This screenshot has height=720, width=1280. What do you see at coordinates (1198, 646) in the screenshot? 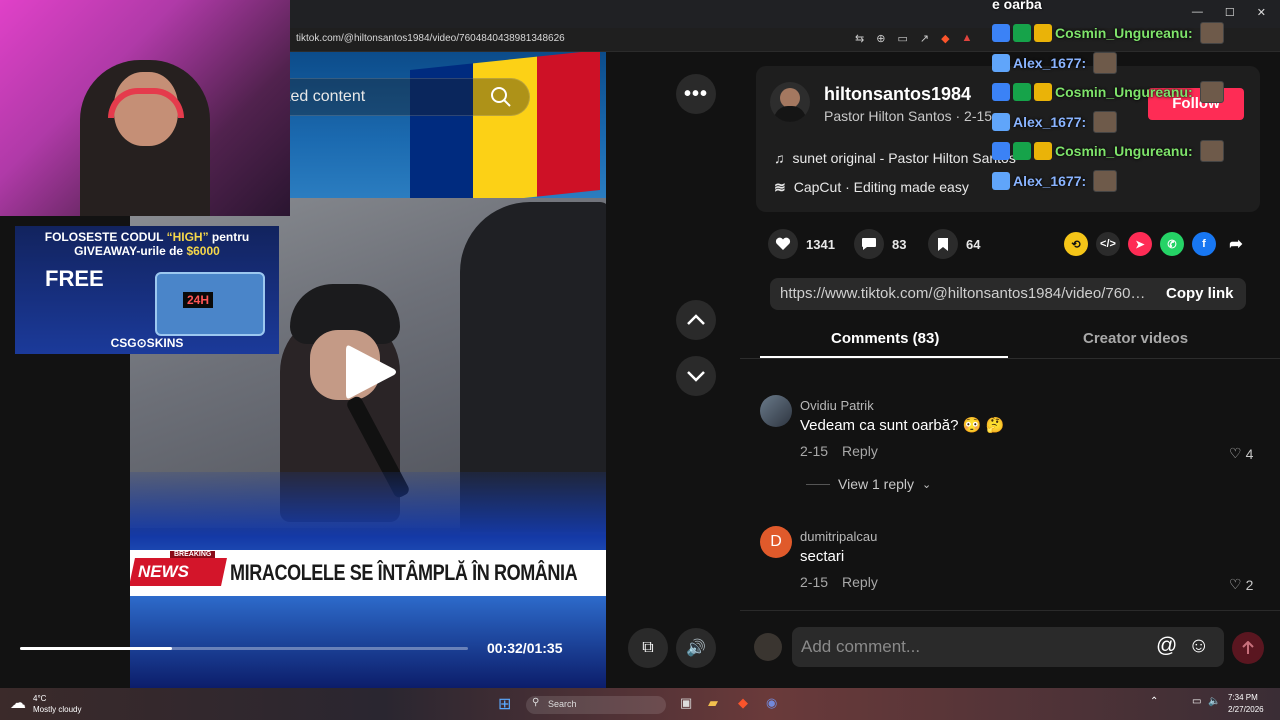
I see `emoji-icon: ☺` at bounding box center [1198, 646].